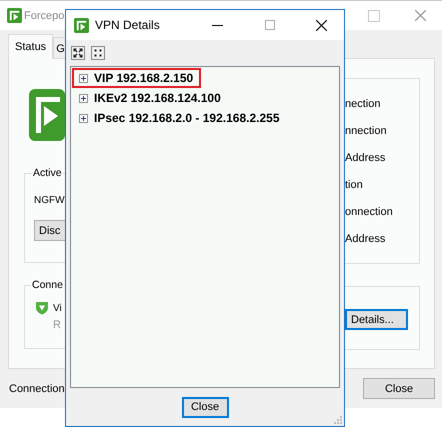 The height and width of the screenshot is (427, 442). Describe the element at coordinates (44, 16) in the screenshot. I see `window-title: Forcepo` at that location.